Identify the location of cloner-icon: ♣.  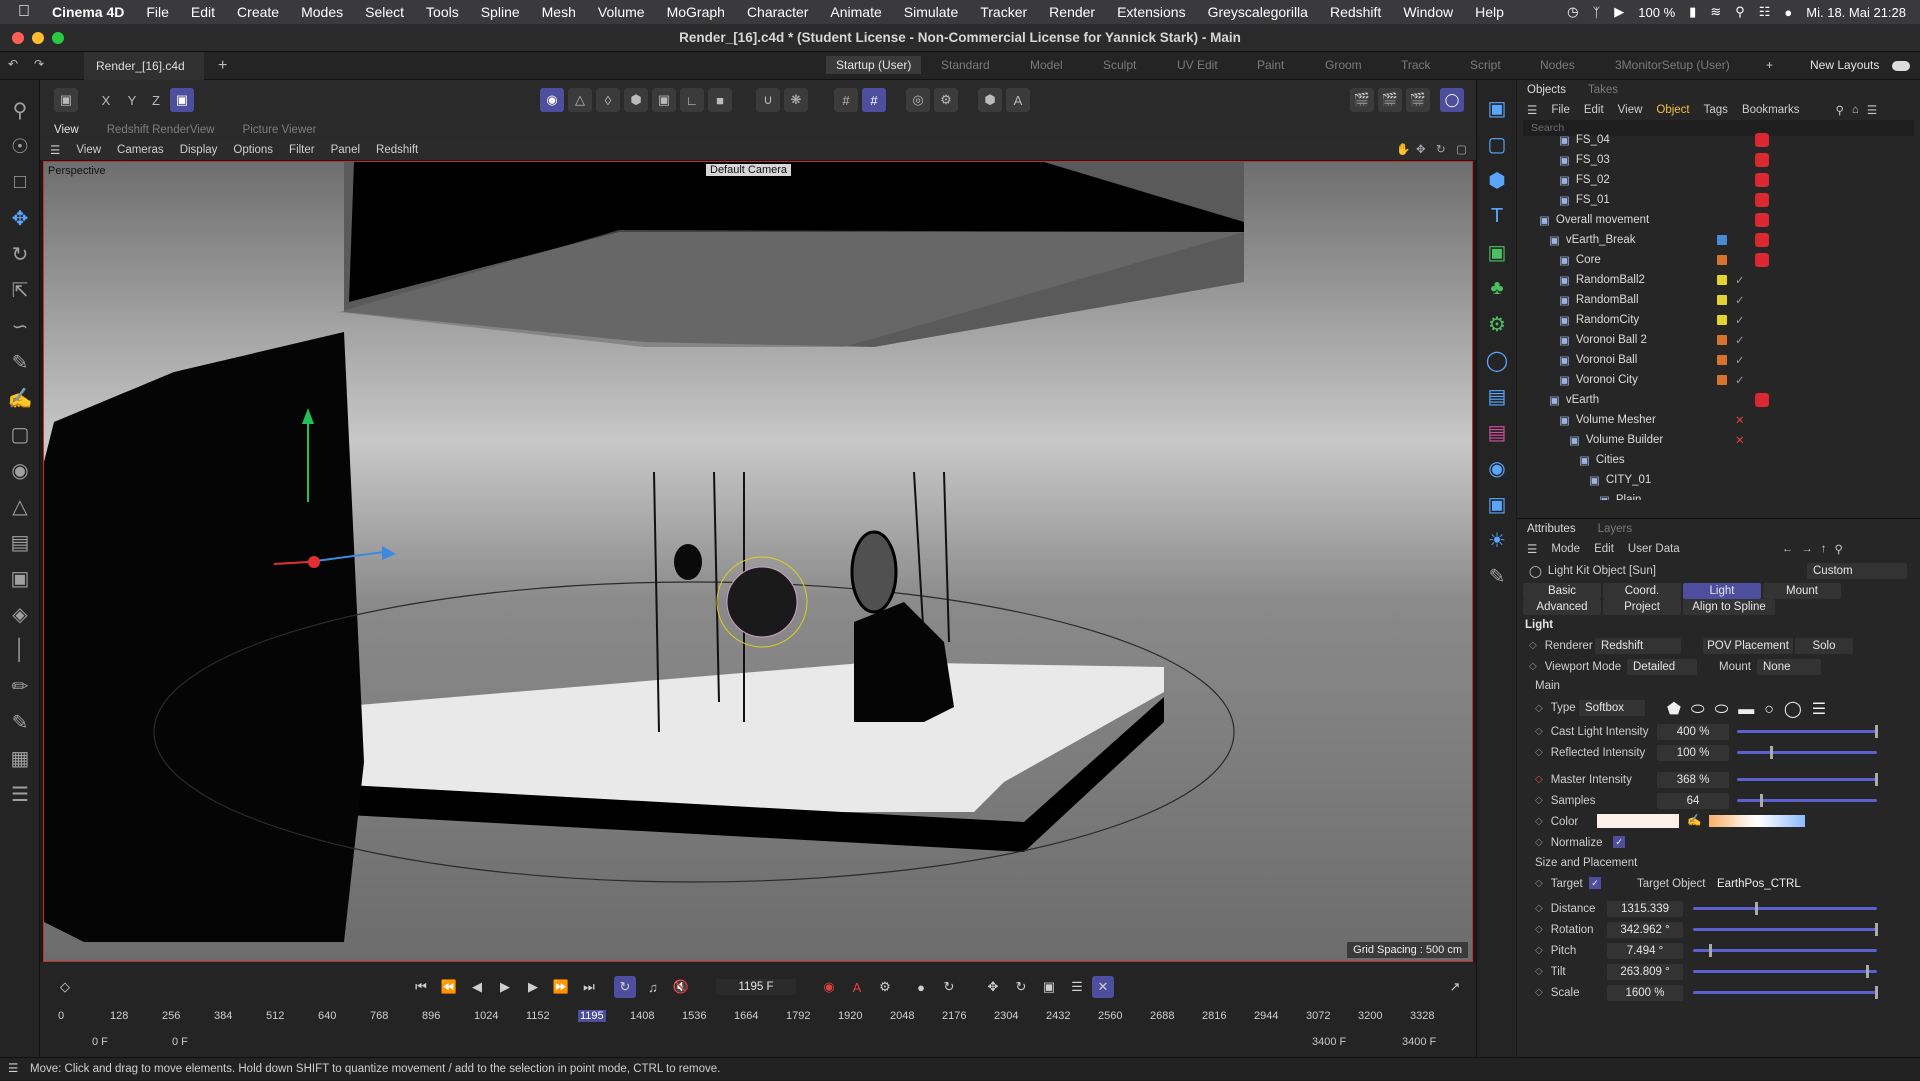
(1497, 288).